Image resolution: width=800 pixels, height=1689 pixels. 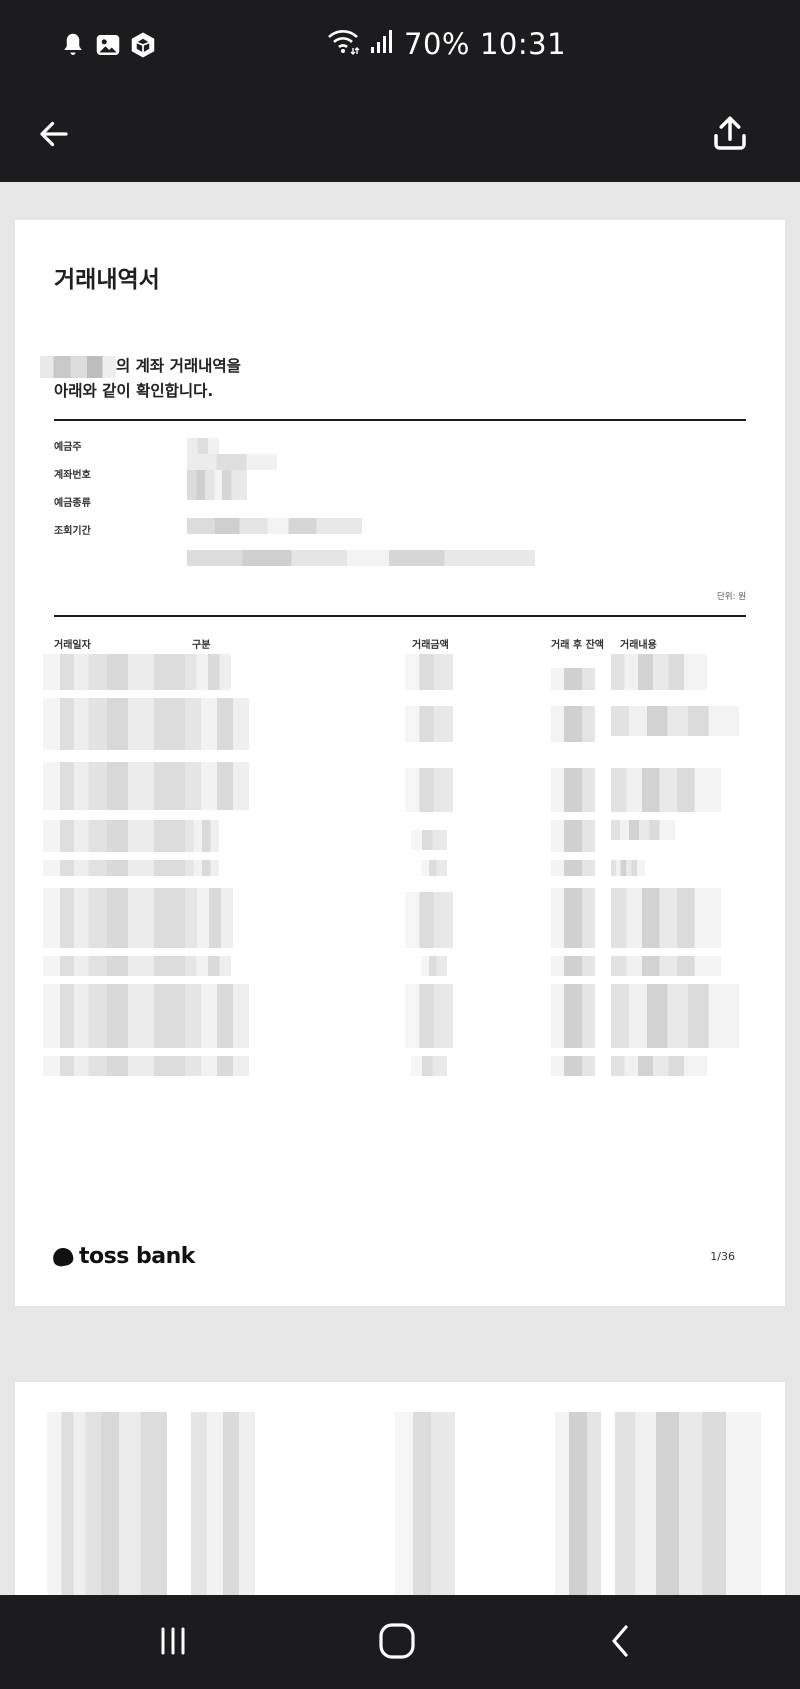 I want to click on label-inquiry-period: 조회기간, so click(x=72, y=531).